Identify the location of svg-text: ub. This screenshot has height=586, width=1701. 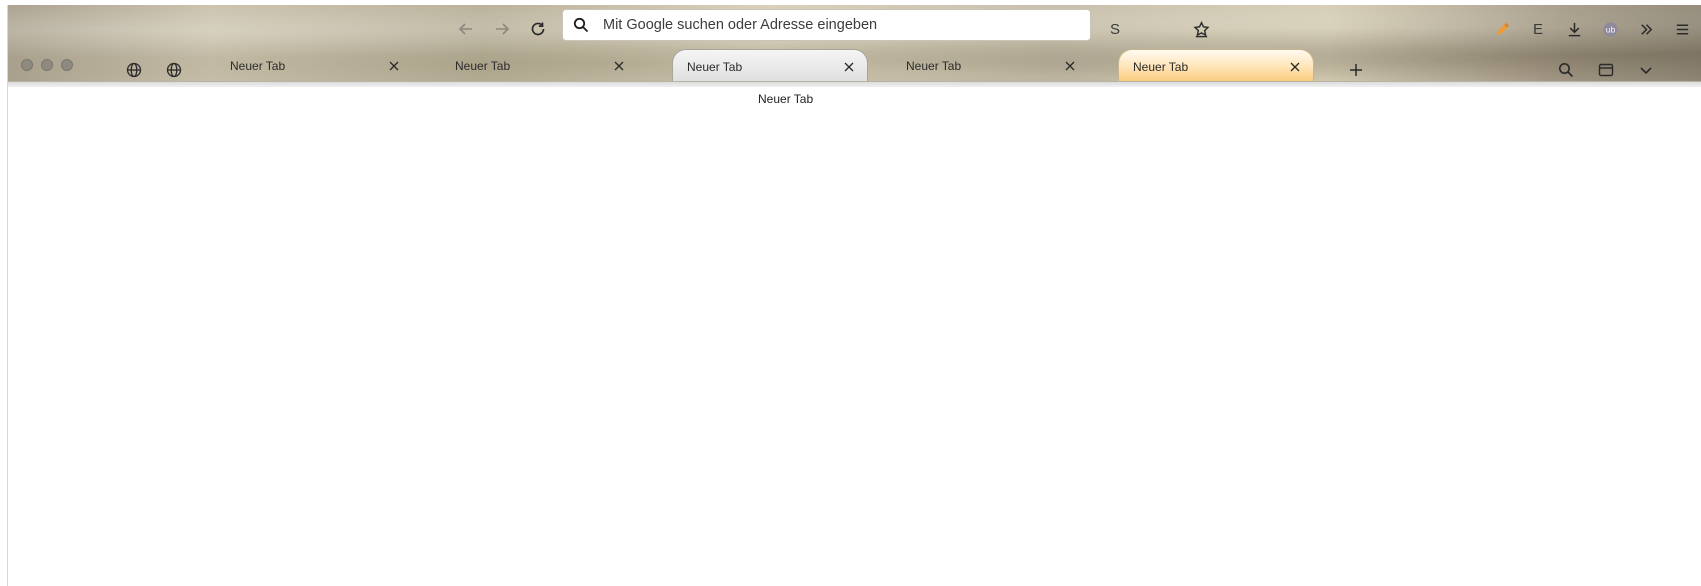
(1610, 29).